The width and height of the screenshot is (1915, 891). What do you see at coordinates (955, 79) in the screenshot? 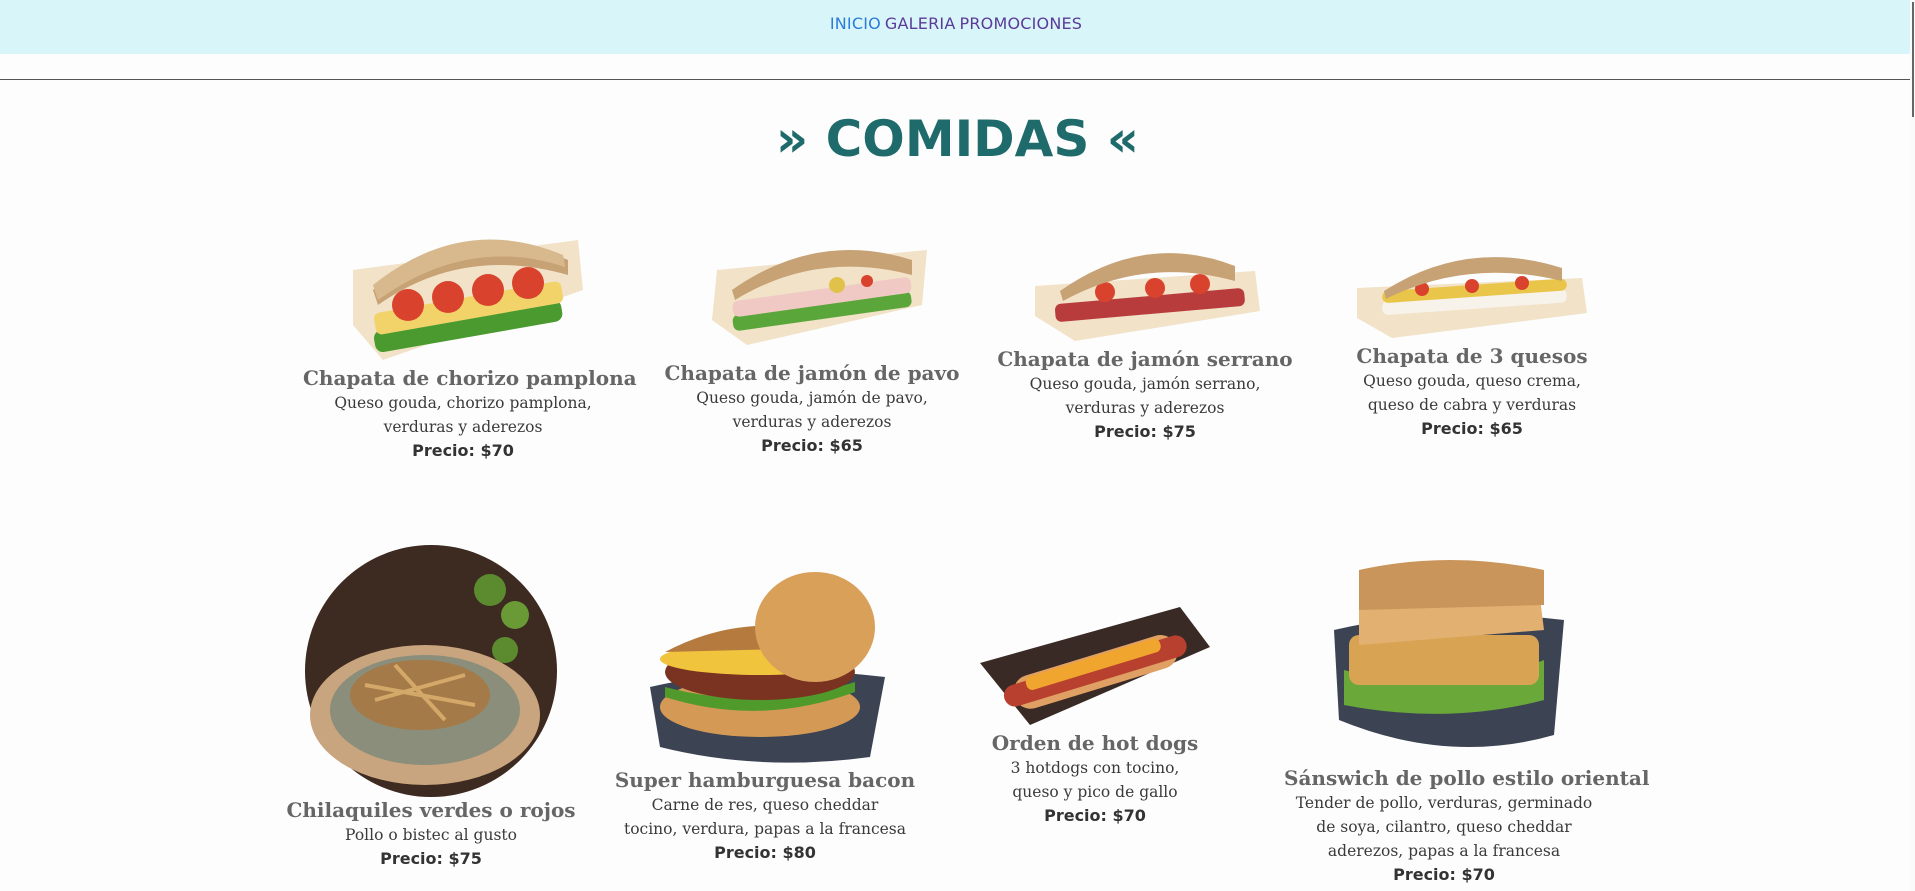
I see `header-divider` at bounding box center [955, 79].